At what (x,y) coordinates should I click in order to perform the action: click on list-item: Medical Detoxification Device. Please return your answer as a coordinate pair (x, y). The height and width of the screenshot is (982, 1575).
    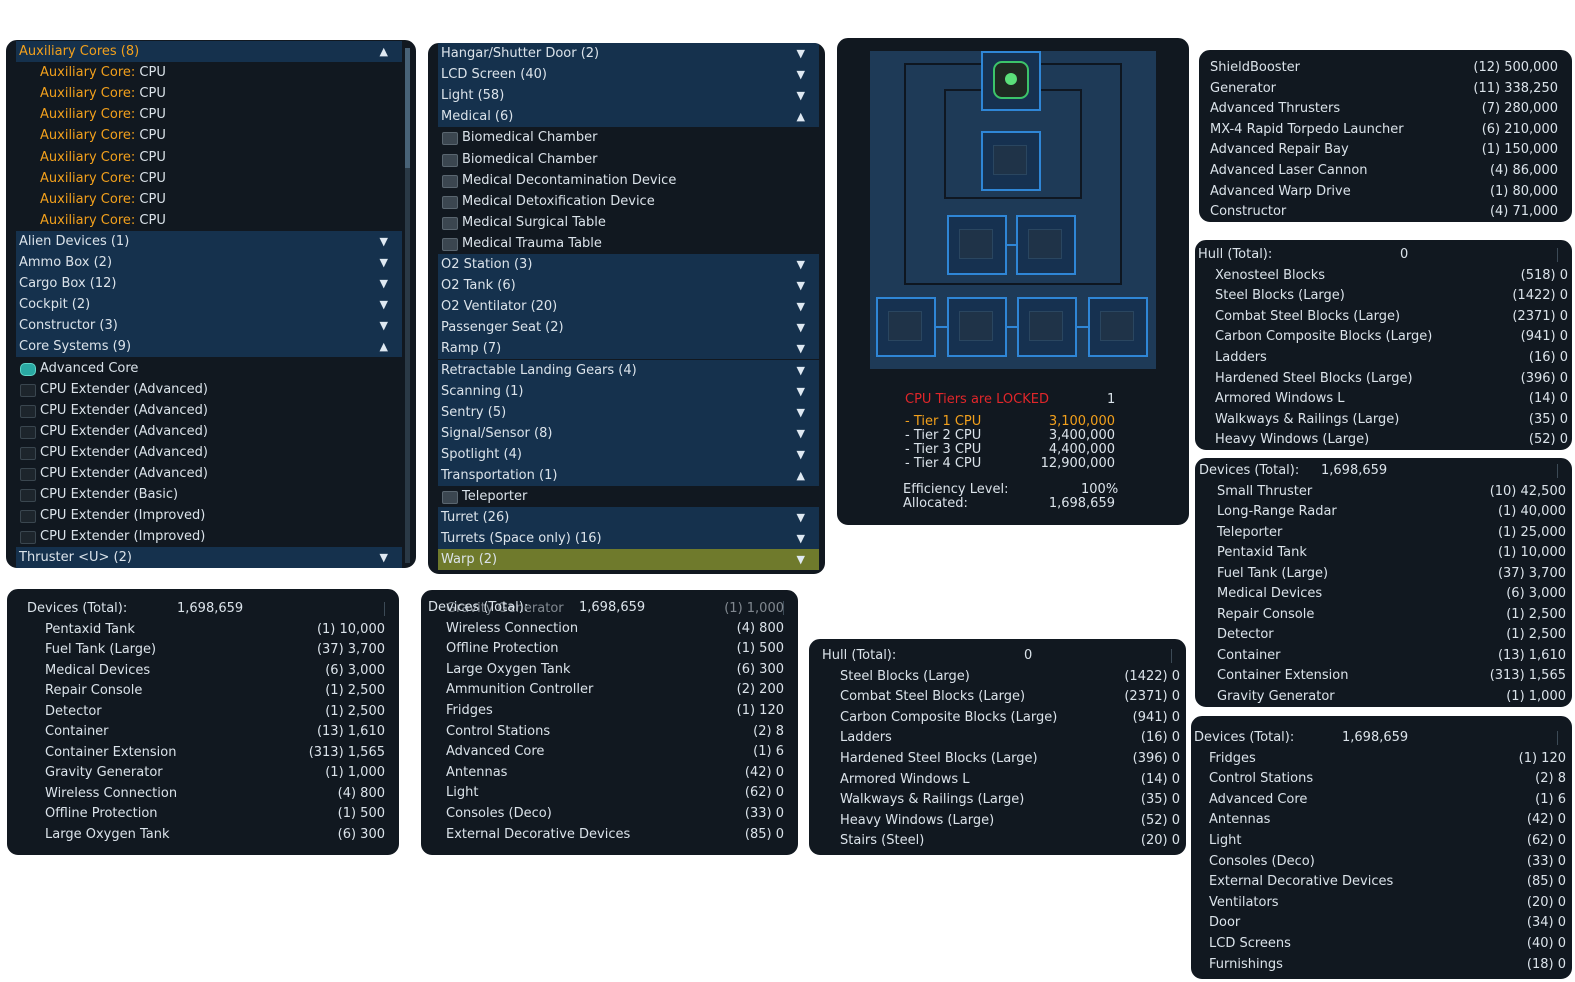
    Looking at the image, I should click on (628, 201).